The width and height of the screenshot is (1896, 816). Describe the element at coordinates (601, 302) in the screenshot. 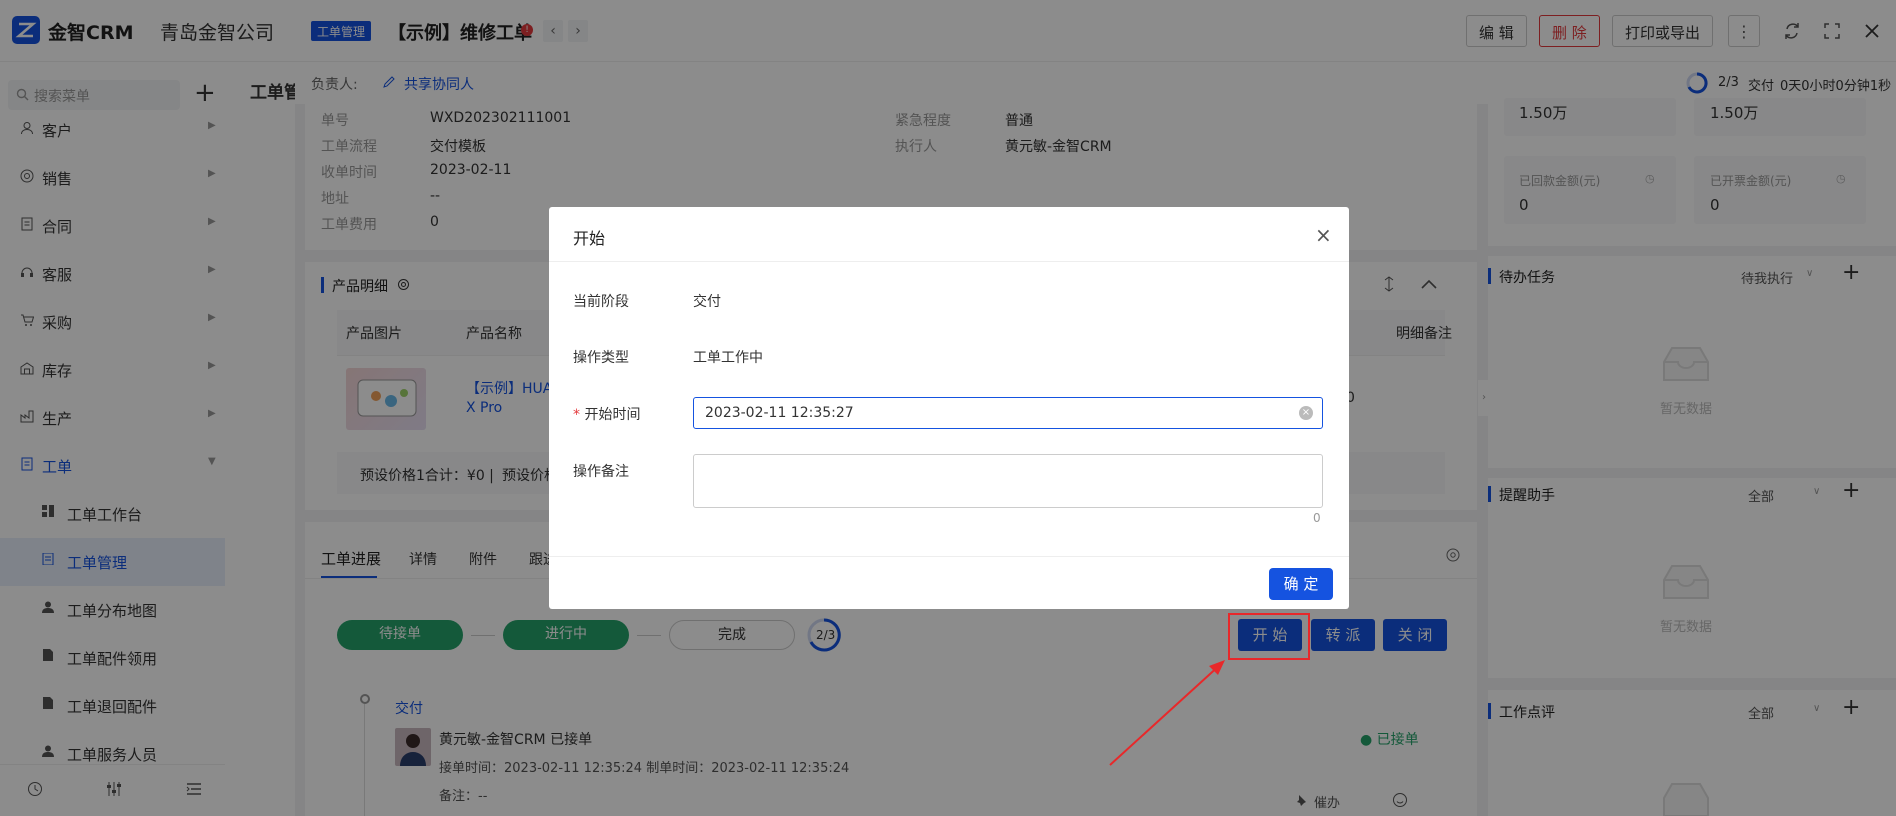

I see `stage-label: 当前阶段` at that location.